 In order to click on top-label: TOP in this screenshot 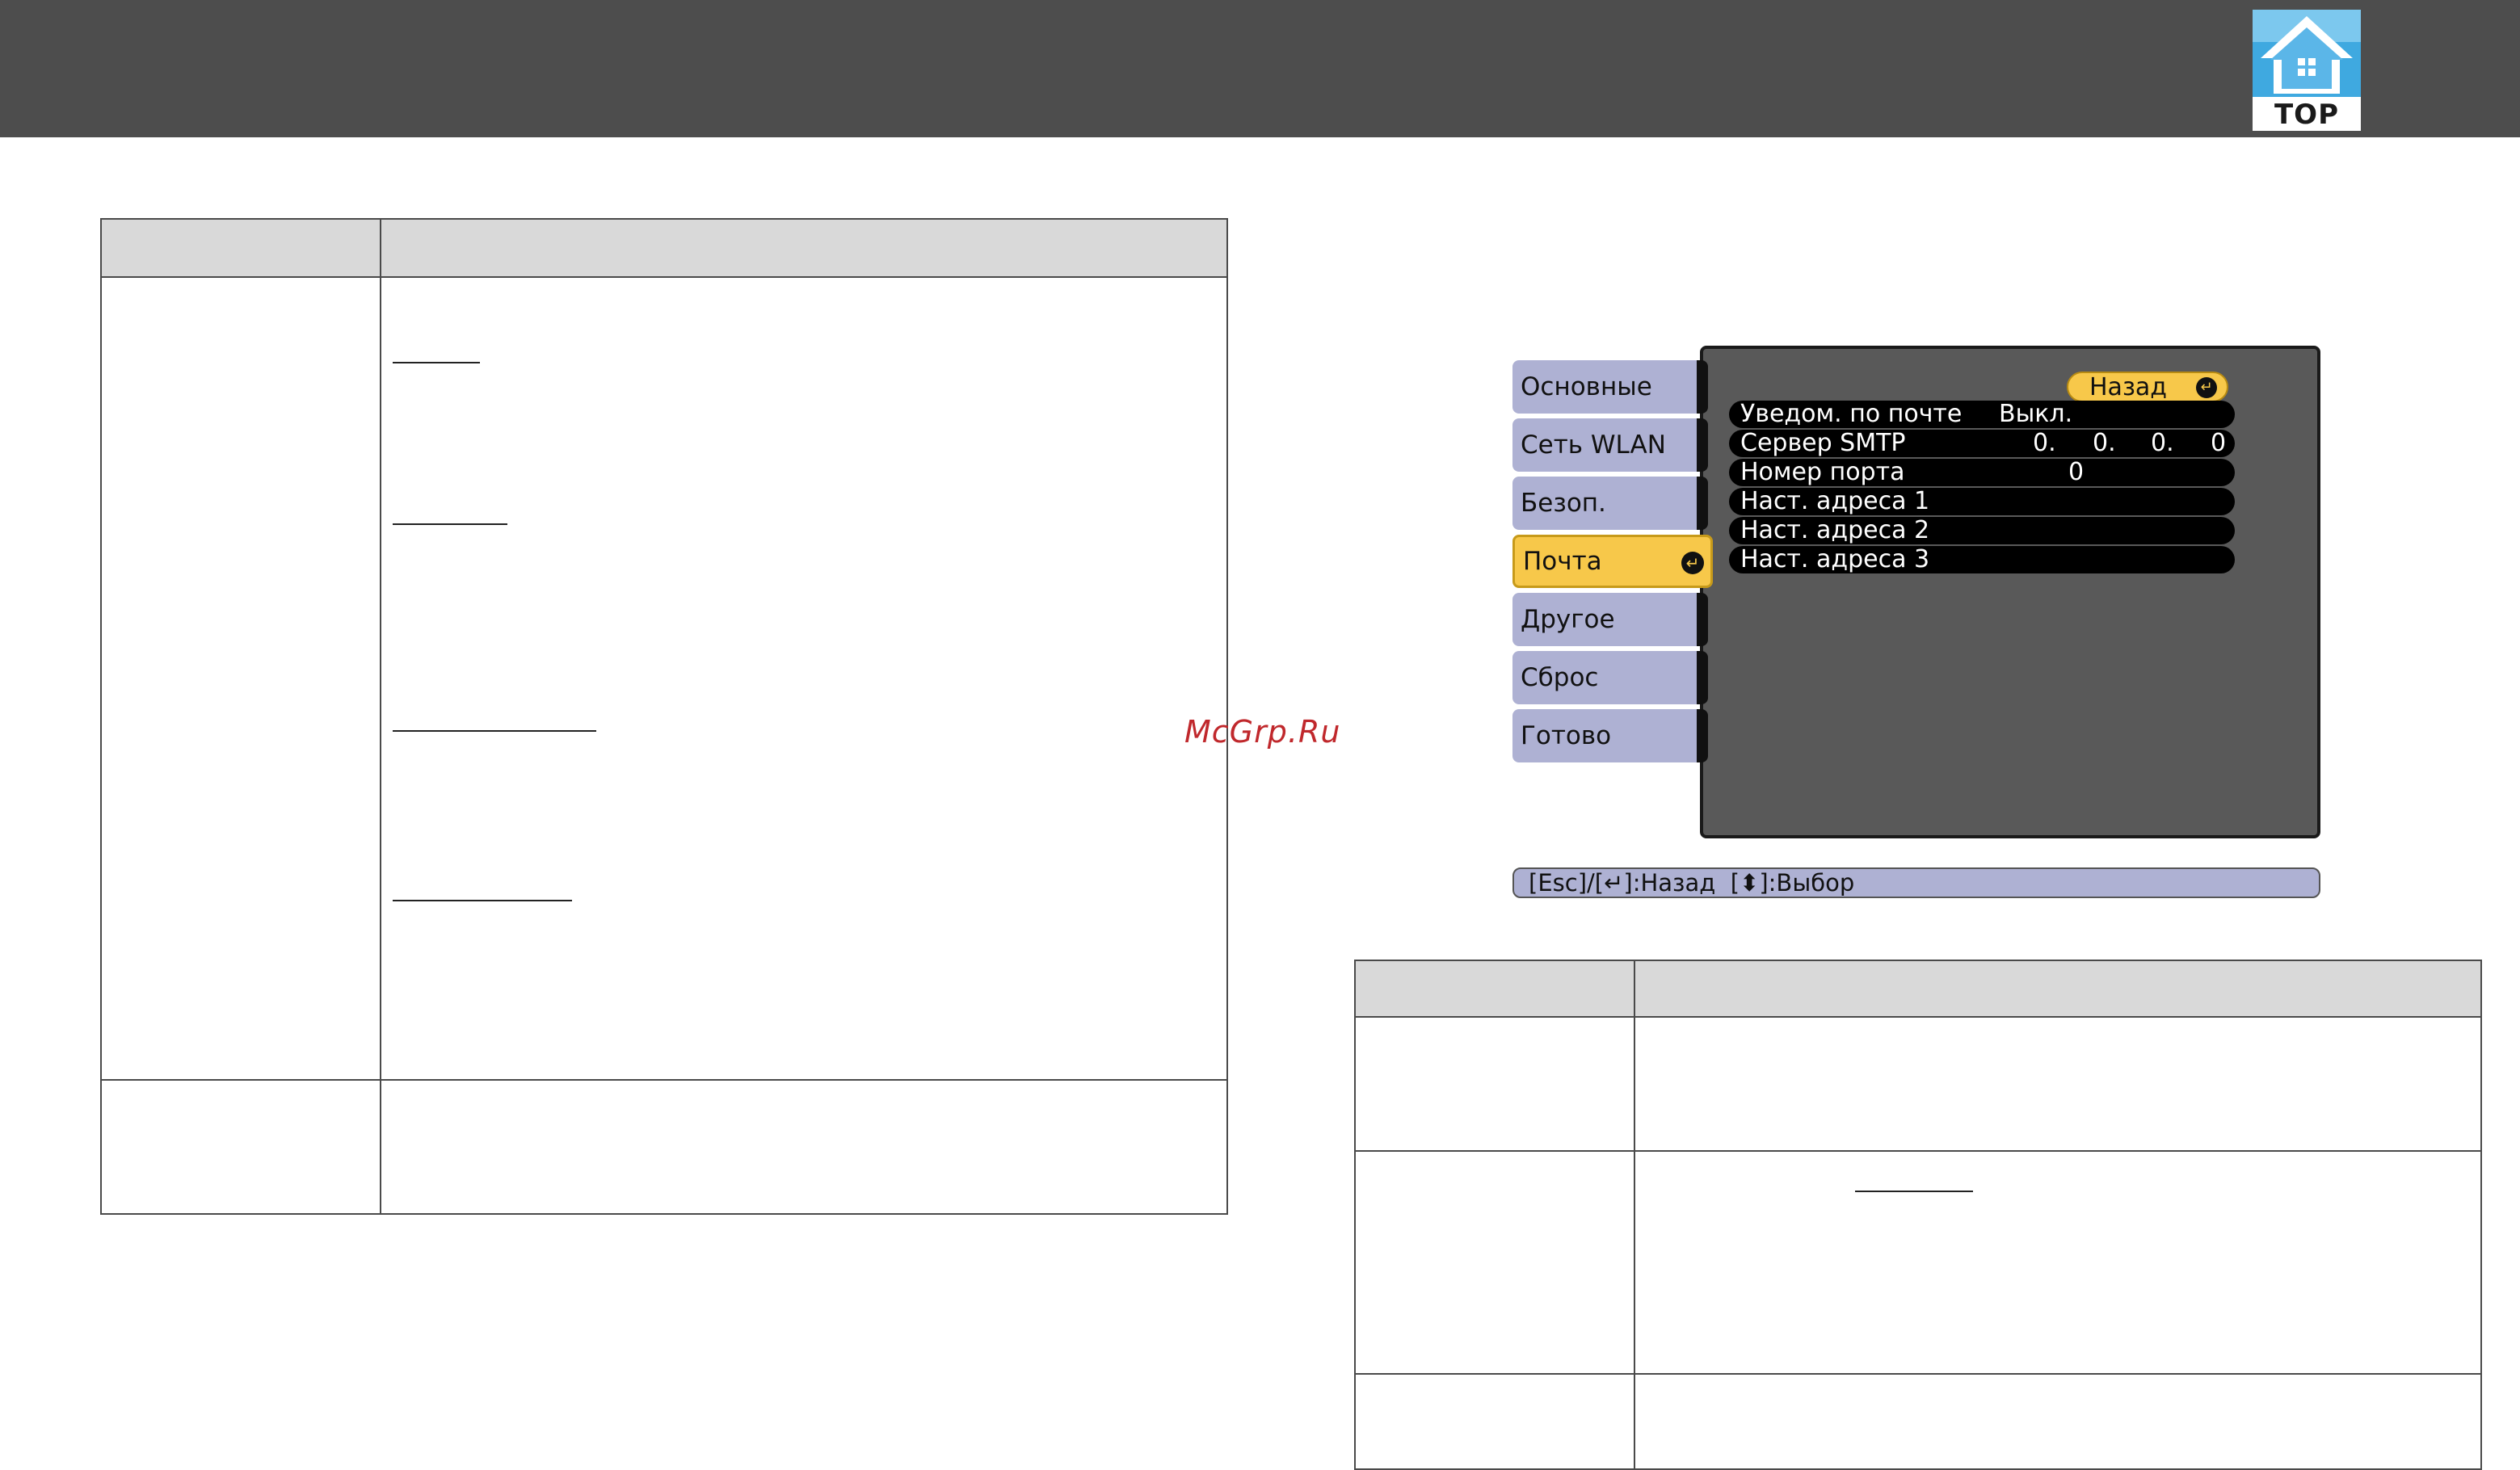, I will do `click(2306, 115)`.